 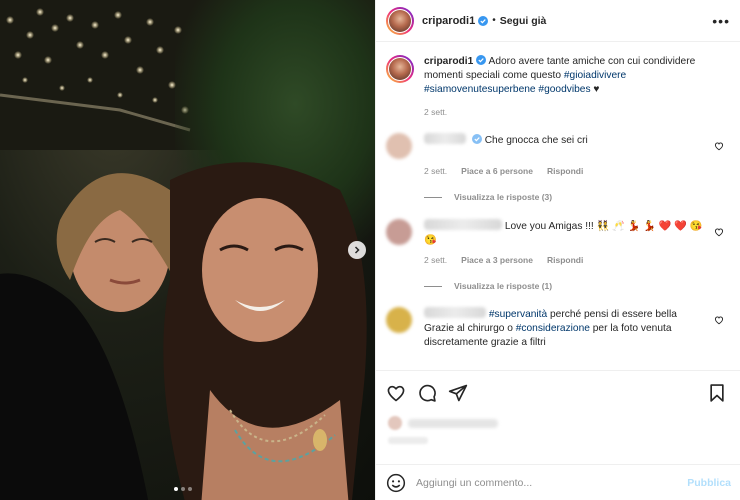 I want to click on following-button: Segui già, so click(x=523, y=21).